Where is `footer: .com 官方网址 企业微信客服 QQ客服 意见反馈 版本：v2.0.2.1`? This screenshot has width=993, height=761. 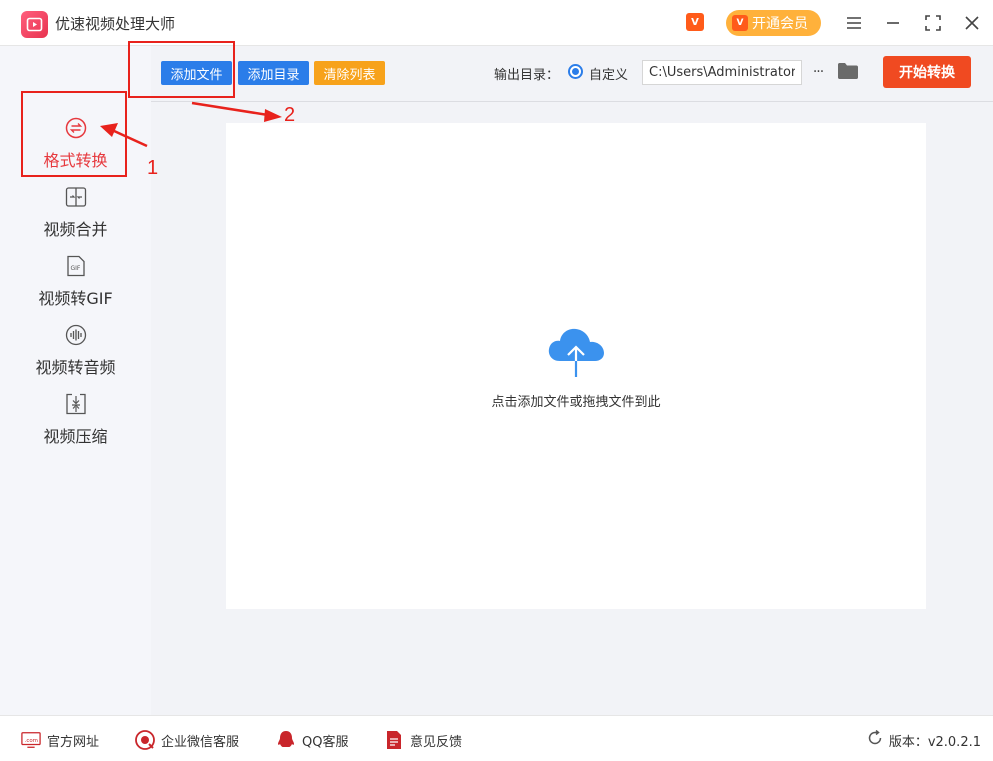
footer: .com 官方网址 企业微信客服 QQ客服 意见反馈 版本：v2.0.2.1 is located at coordinates (496, 738).